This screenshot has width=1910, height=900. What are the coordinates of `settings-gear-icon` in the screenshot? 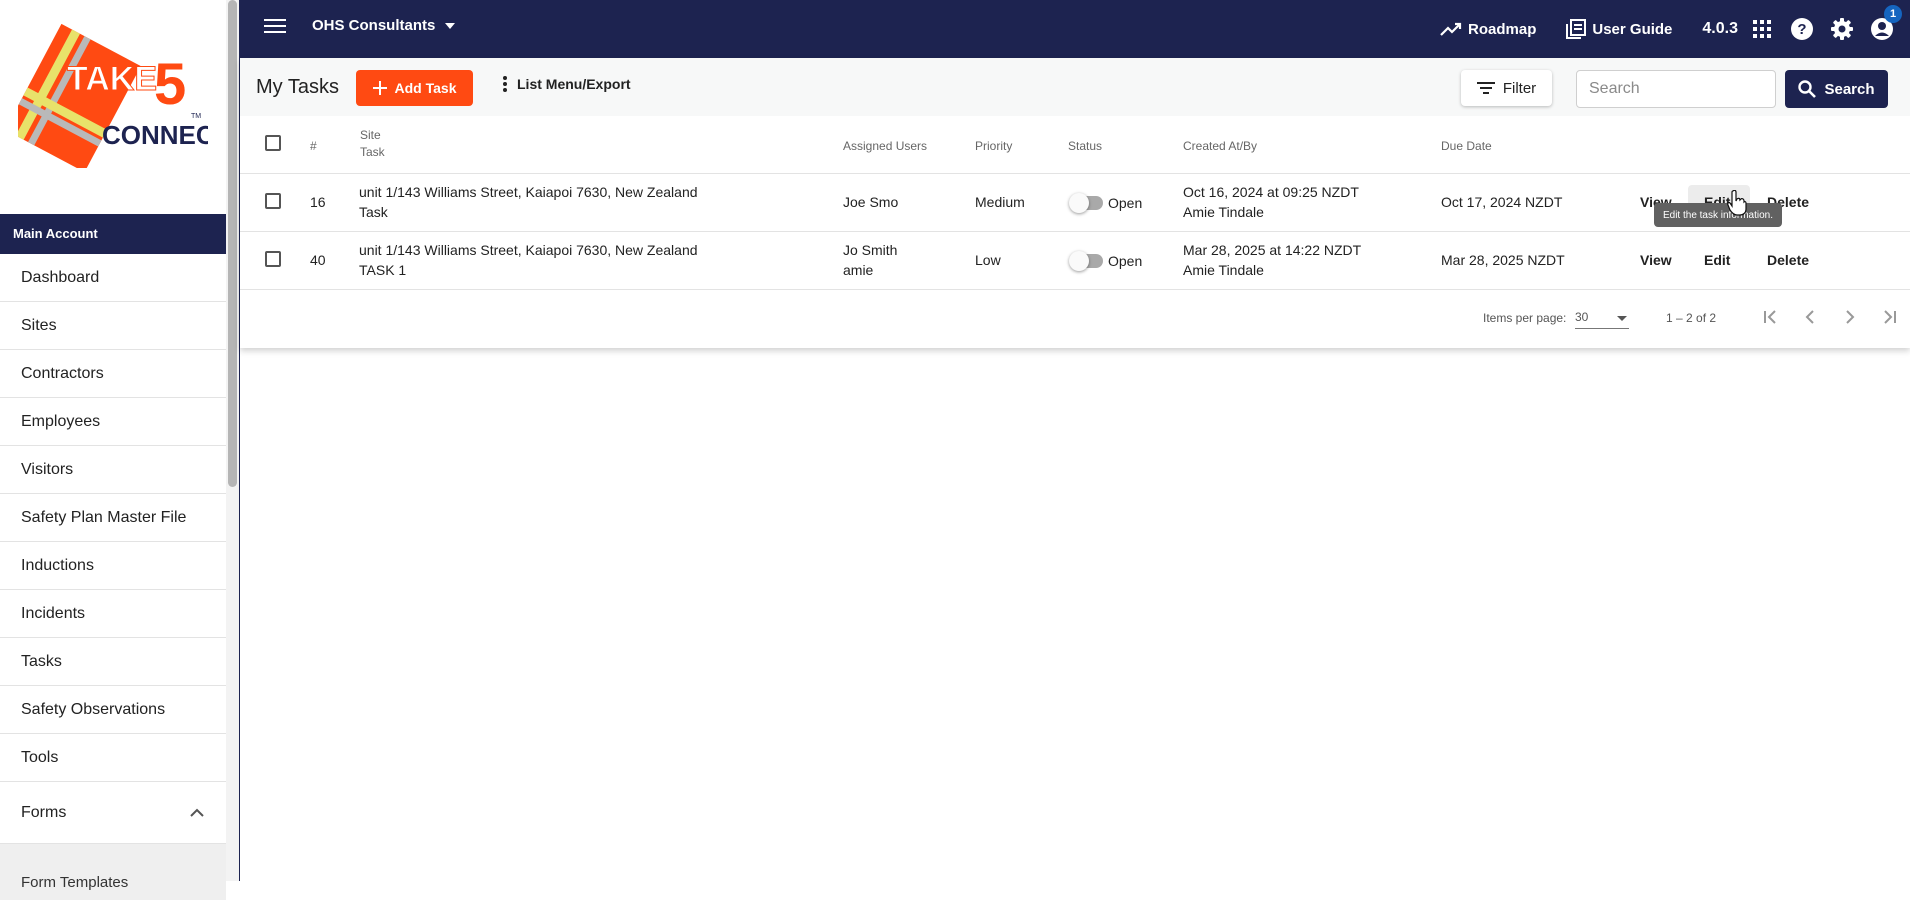 It's located at (1842, 29).